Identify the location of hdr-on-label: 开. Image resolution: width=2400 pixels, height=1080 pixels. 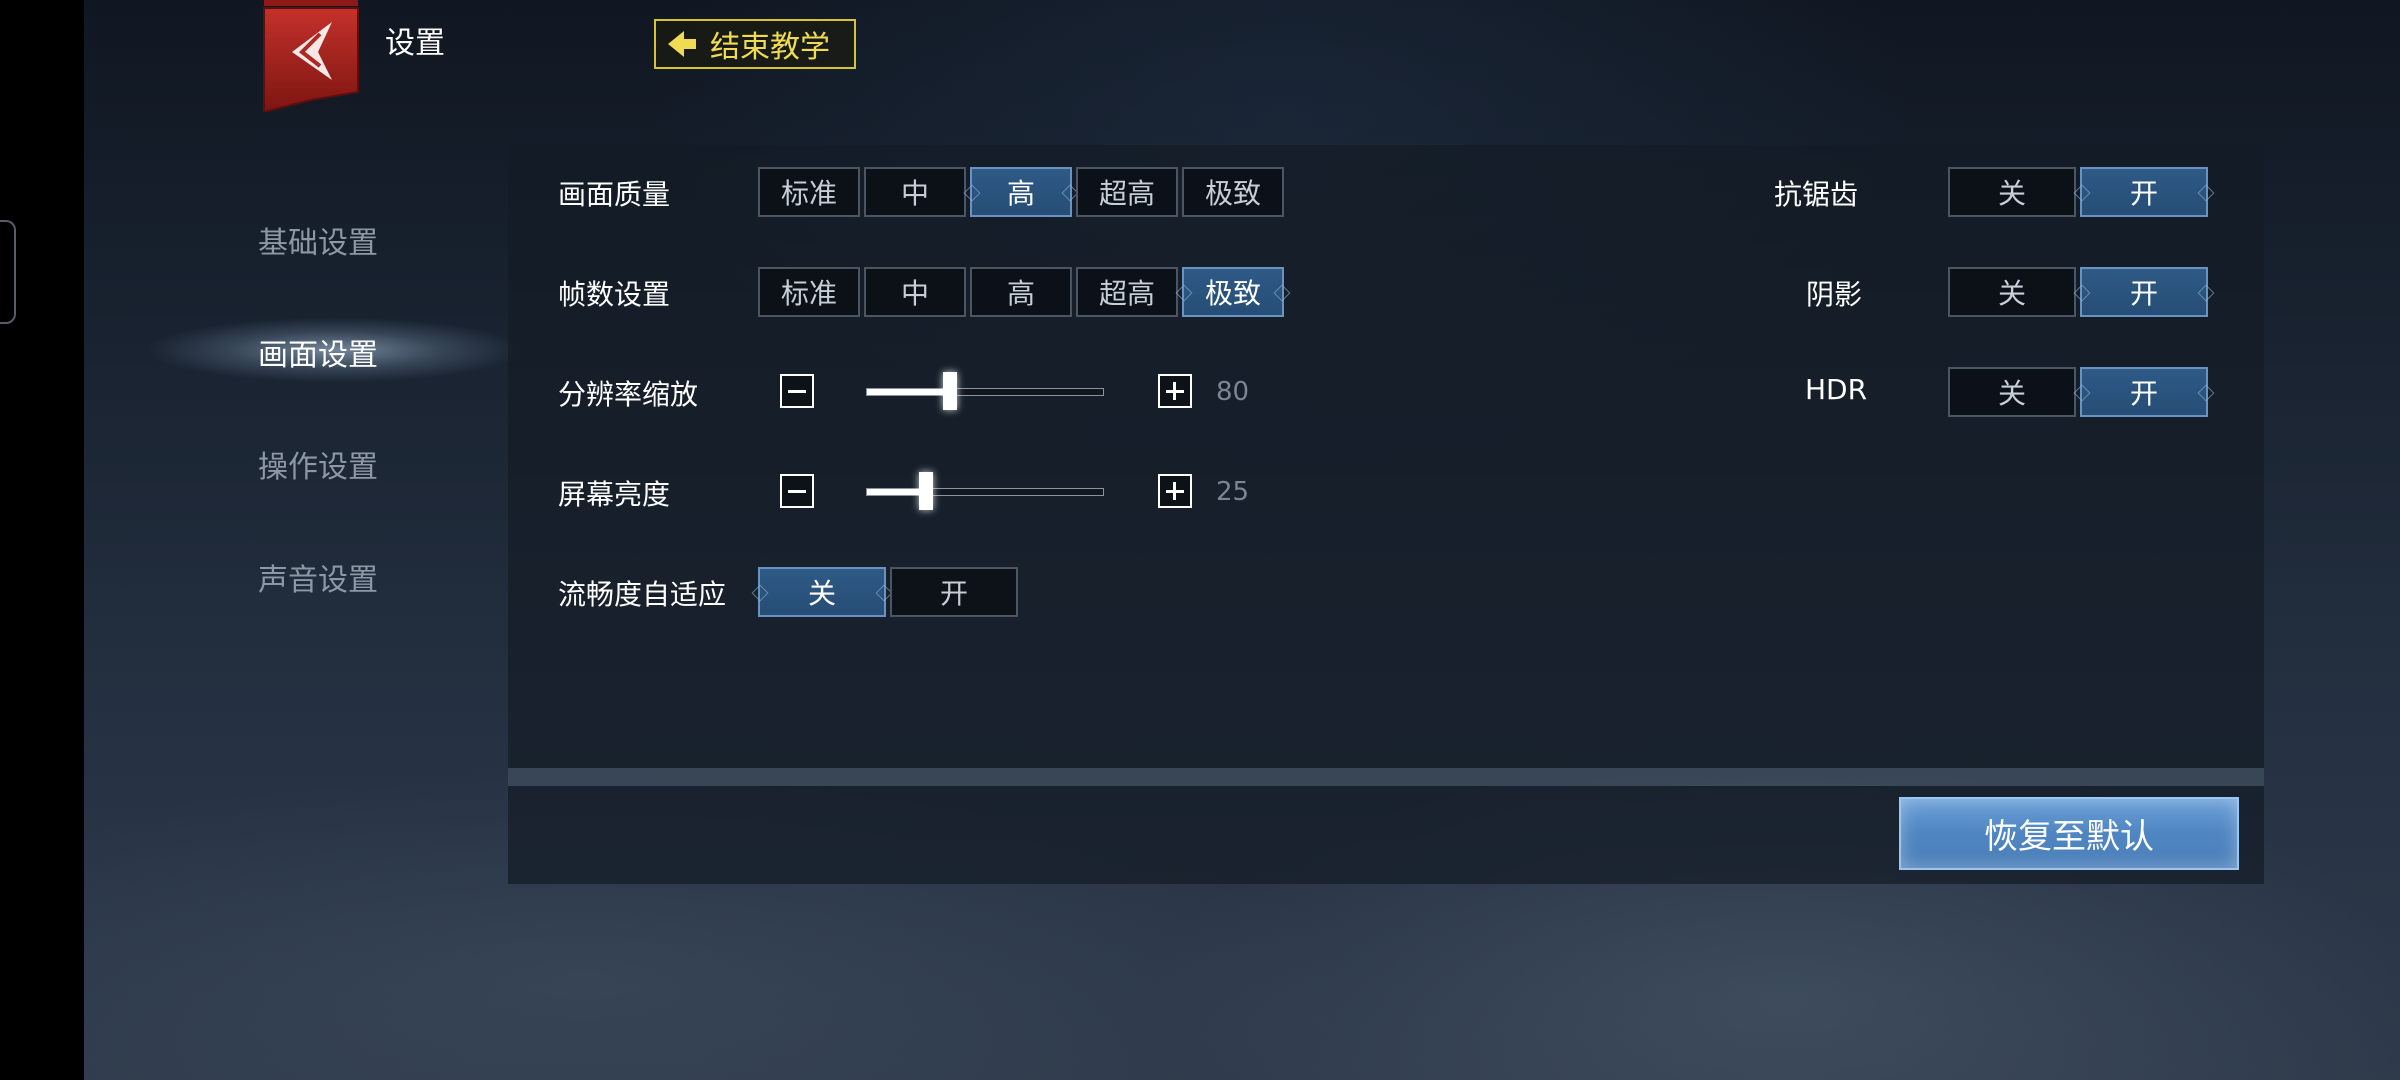
(2143, 393).